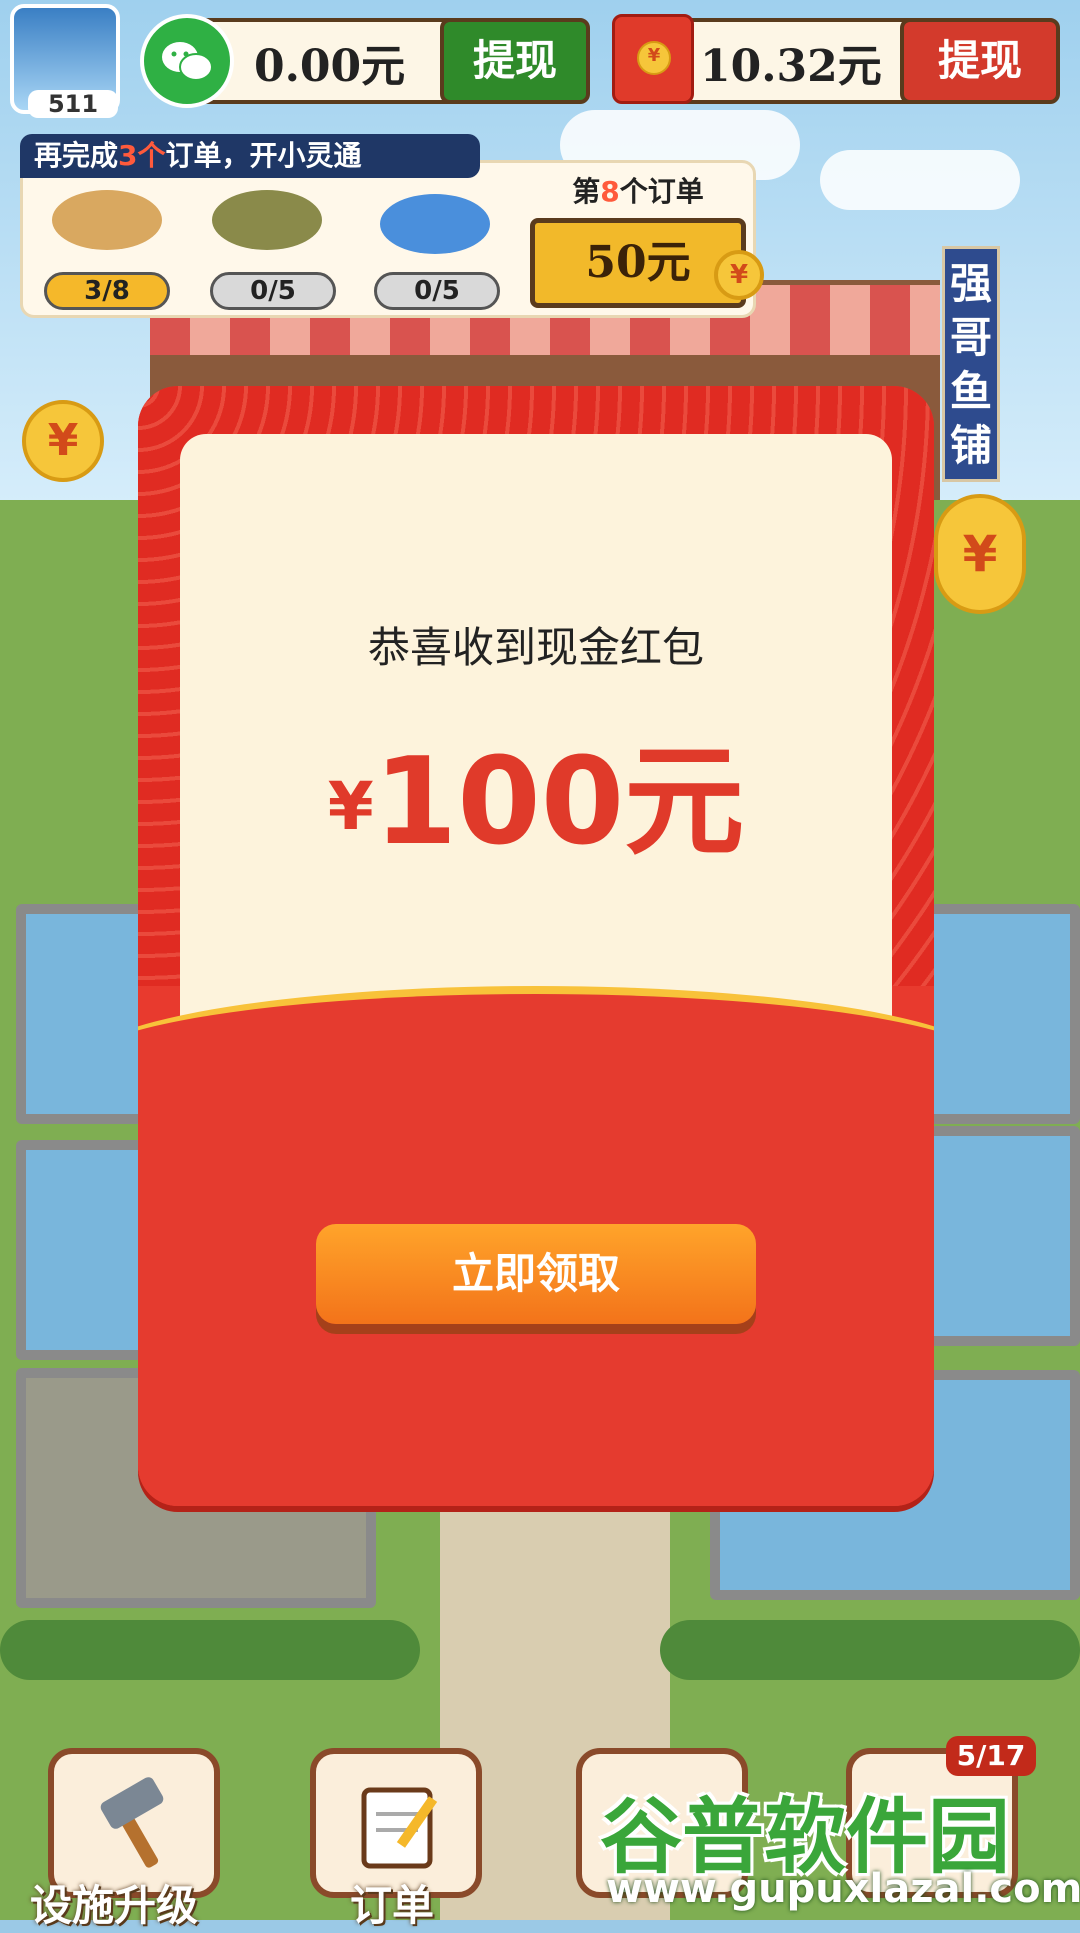  Describe the element at coordinates (840, 1845) in the screenshot. I see `watermark: 谷普软件园 www.gupuxlazal.com` at that location.